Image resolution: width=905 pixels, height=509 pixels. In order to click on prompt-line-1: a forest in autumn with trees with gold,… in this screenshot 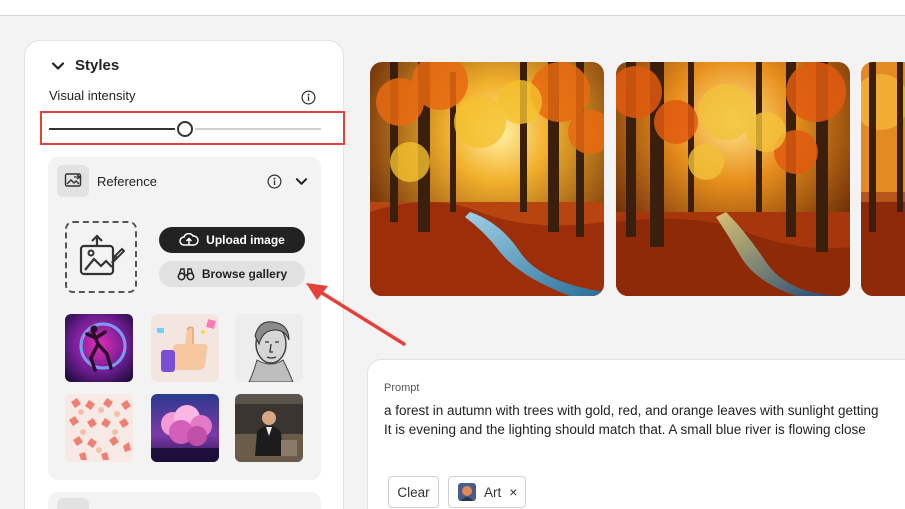, I will do `click(631, 410)`.